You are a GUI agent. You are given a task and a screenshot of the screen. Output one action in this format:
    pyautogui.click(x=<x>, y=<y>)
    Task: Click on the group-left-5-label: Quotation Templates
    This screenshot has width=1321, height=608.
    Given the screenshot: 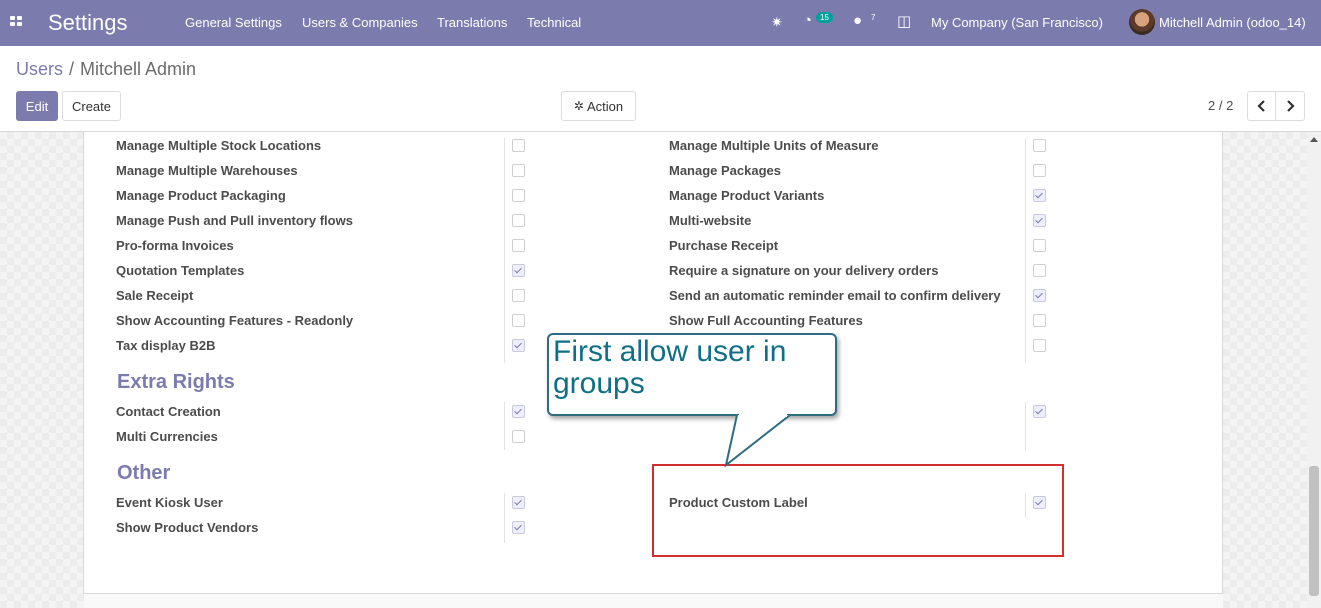 What is the action you would take?
    pyautogui.click(x=180, y=270)
    